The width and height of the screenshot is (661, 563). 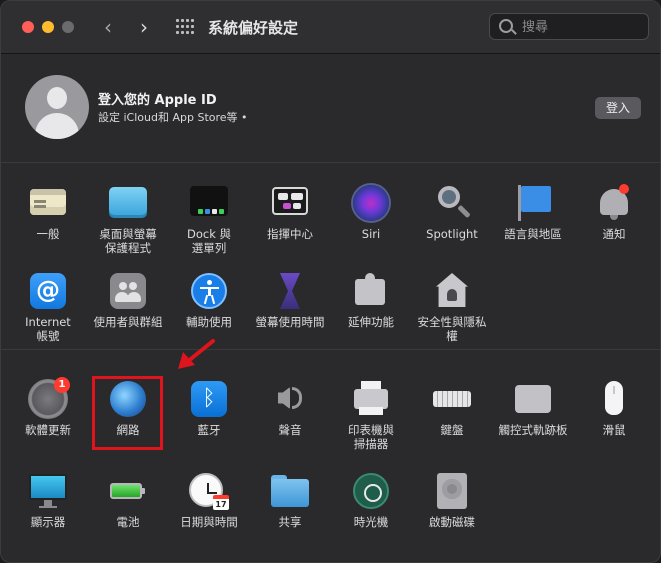 What do you see at coordinates (290, 291) in the screenshot?
I see `screen-time-icon` at bounding box center [290, 291].